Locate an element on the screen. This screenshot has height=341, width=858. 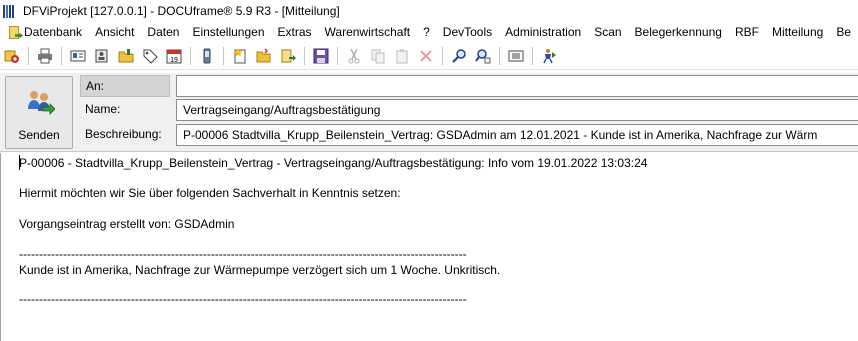
an-field is located at coordinates (517, 86).